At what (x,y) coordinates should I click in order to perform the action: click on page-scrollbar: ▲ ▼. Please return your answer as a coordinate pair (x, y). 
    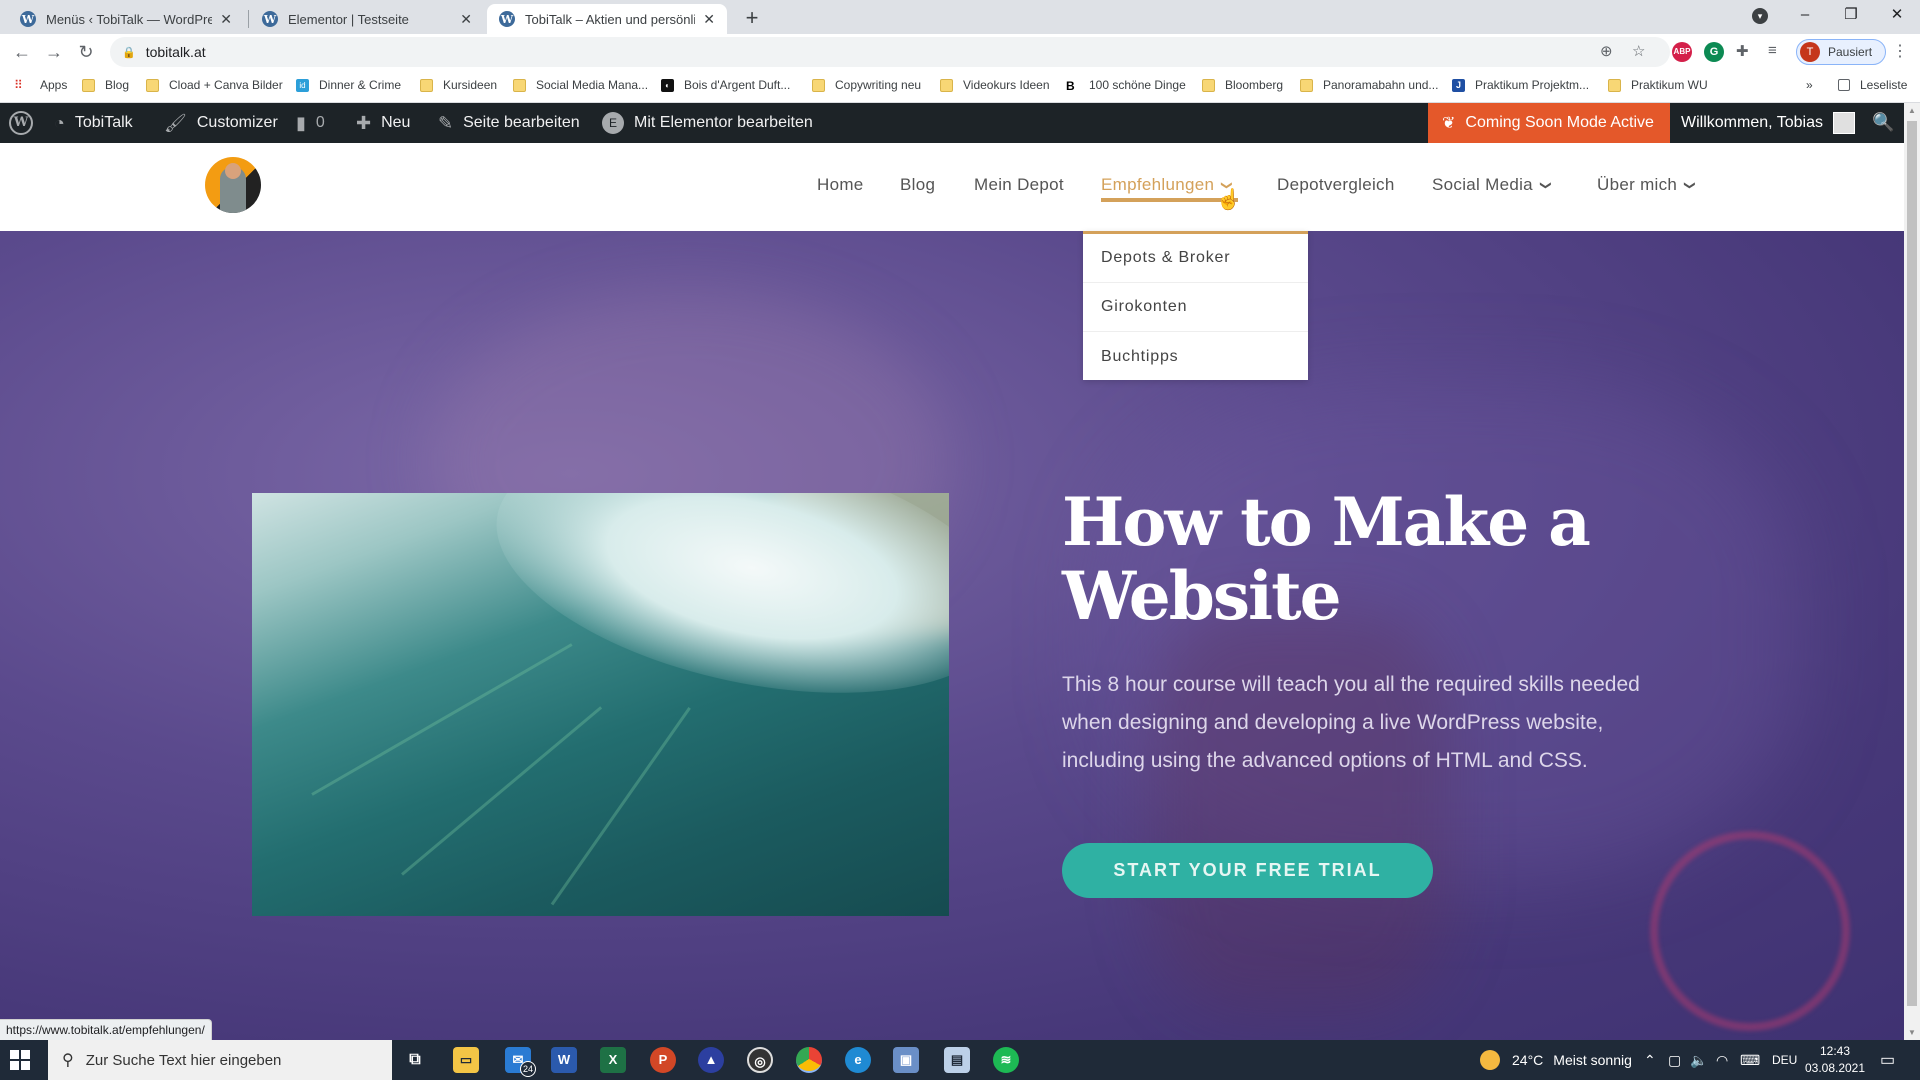
    Looking at the image, I should click on (1912, 571).